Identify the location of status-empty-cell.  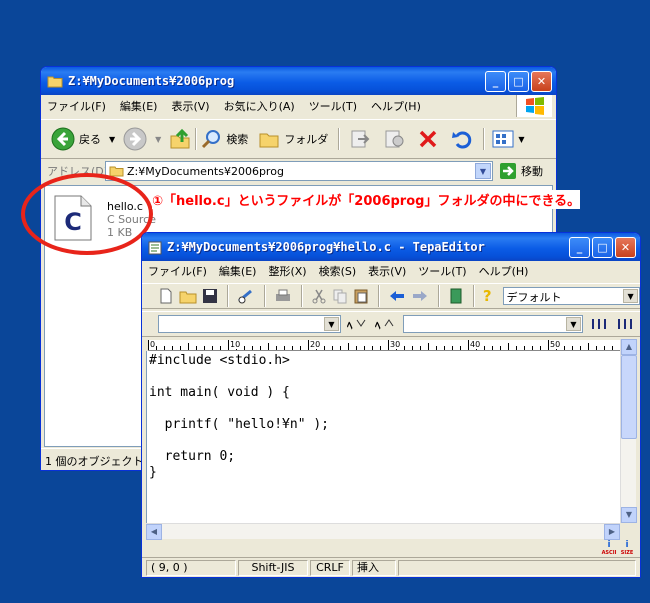
(517, 568).